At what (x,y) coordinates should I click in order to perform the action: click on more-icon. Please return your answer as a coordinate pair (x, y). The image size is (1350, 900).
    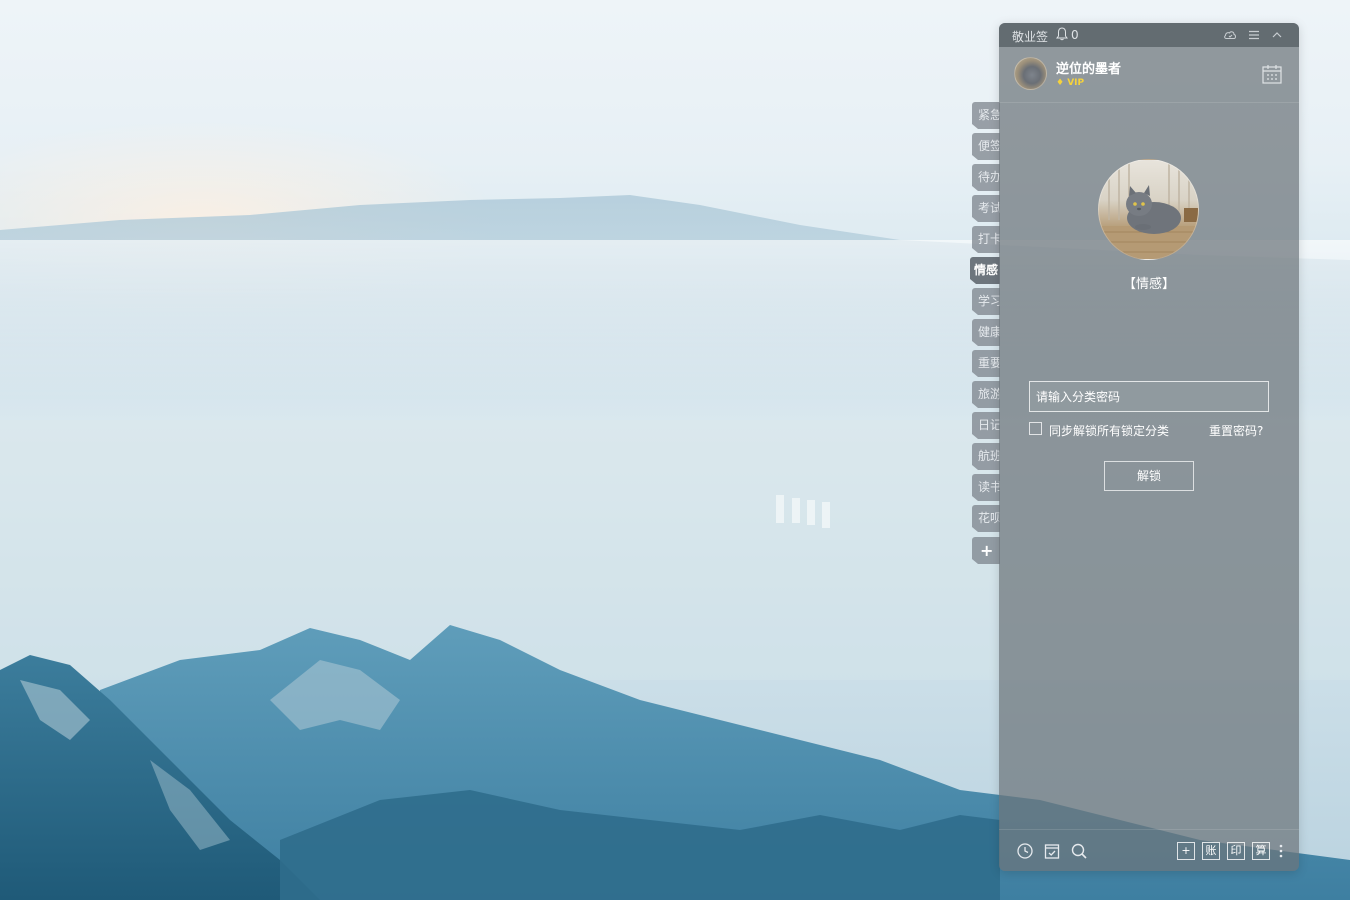
    Looking at the image, I should click on (1281, 851).